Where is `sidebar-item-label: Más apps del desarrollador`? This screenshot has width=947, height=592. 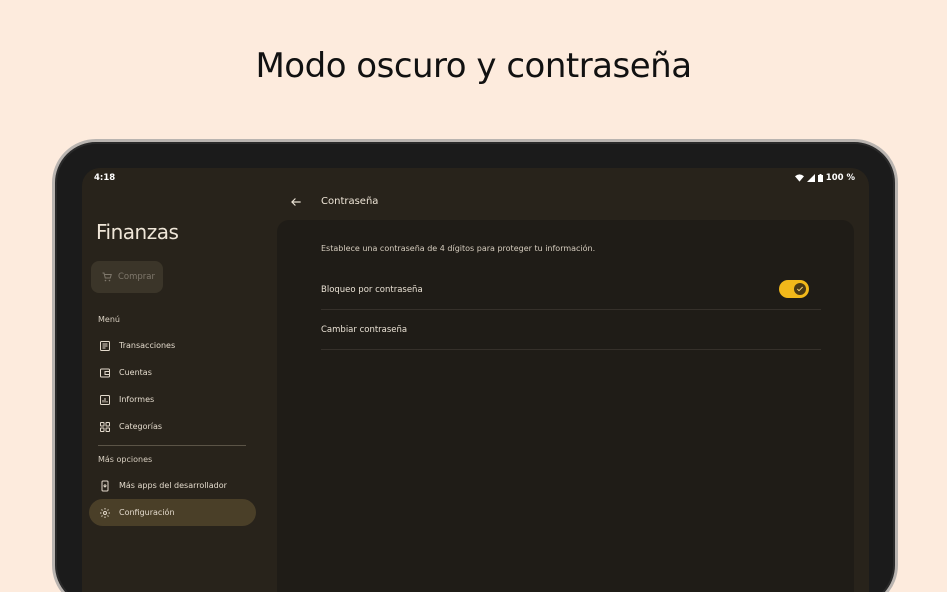 sidebar-item-label: Más apps del desarrollador is located at coordinates (173, 485).